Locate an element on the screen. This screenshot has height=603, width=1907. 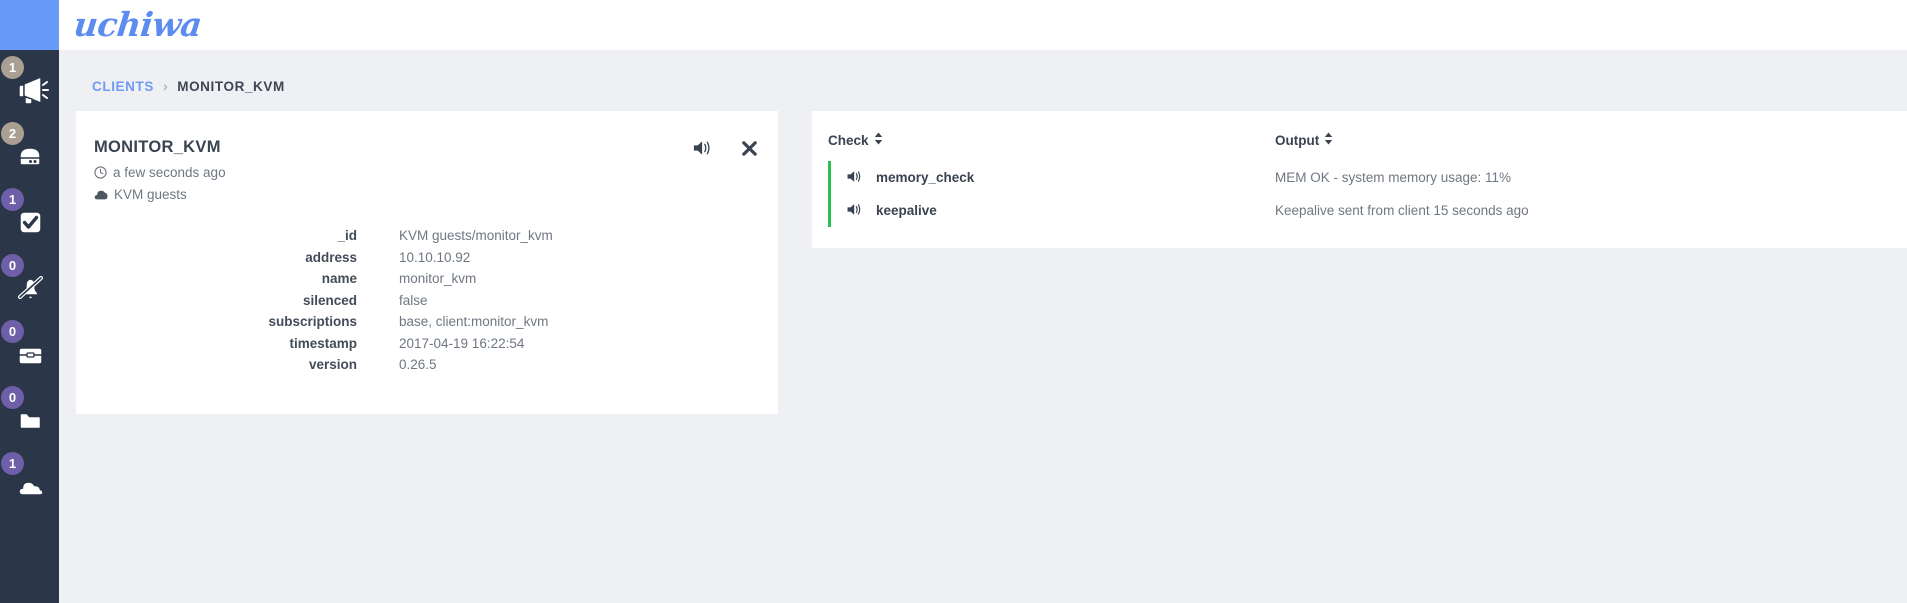
property-value: false is located at coordinates (413, 300).